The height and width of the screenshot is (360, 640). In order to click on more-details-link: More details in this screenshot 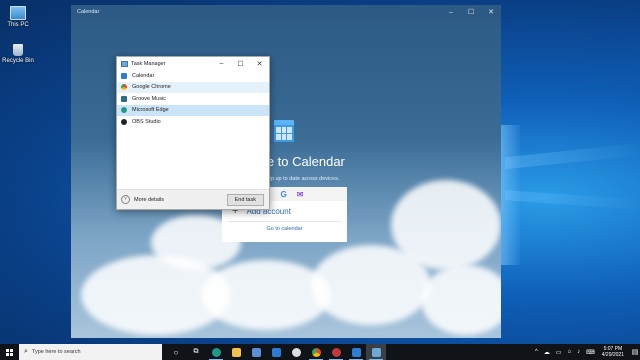, I will do `click(180, 200)`.